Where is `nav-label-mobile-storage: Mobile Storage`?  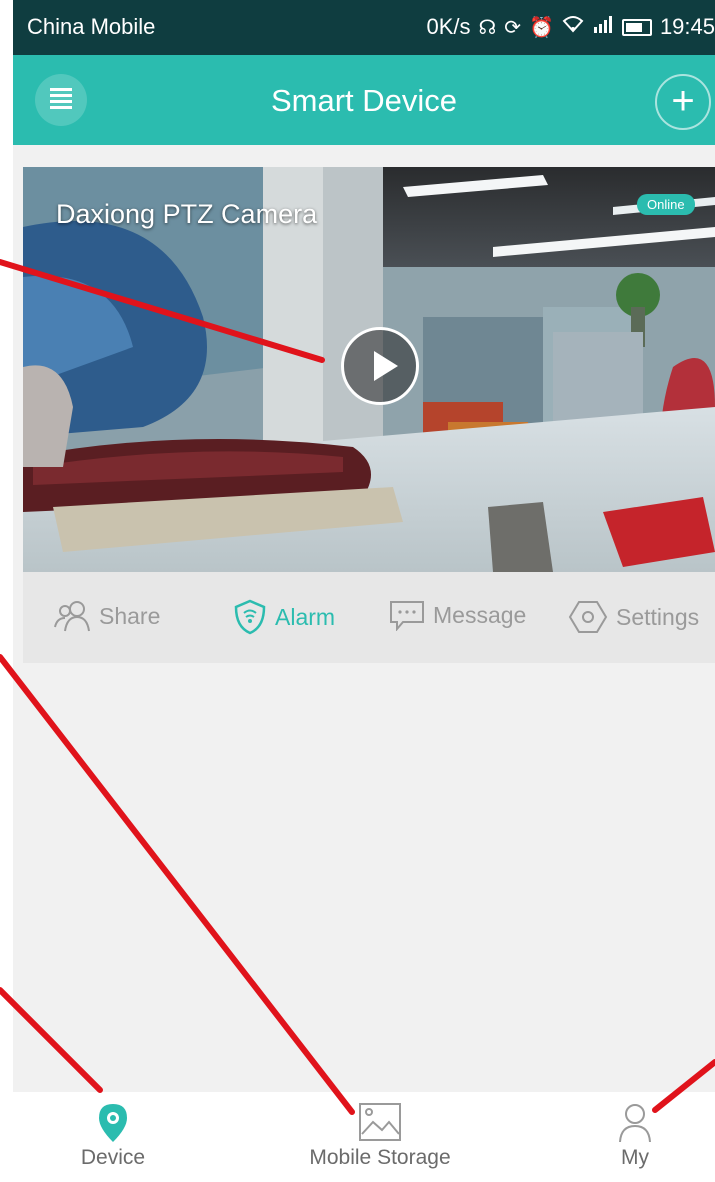
nav-label-mobile-storage: Mobile Storage is located at coordinates (380, 1157).